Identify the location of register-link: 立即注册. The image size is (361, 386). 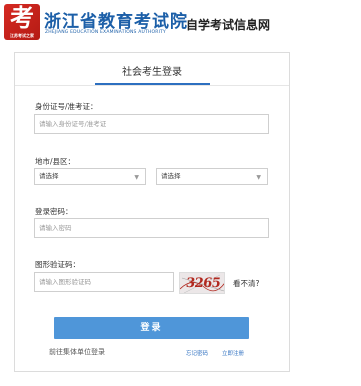
(233, 353).